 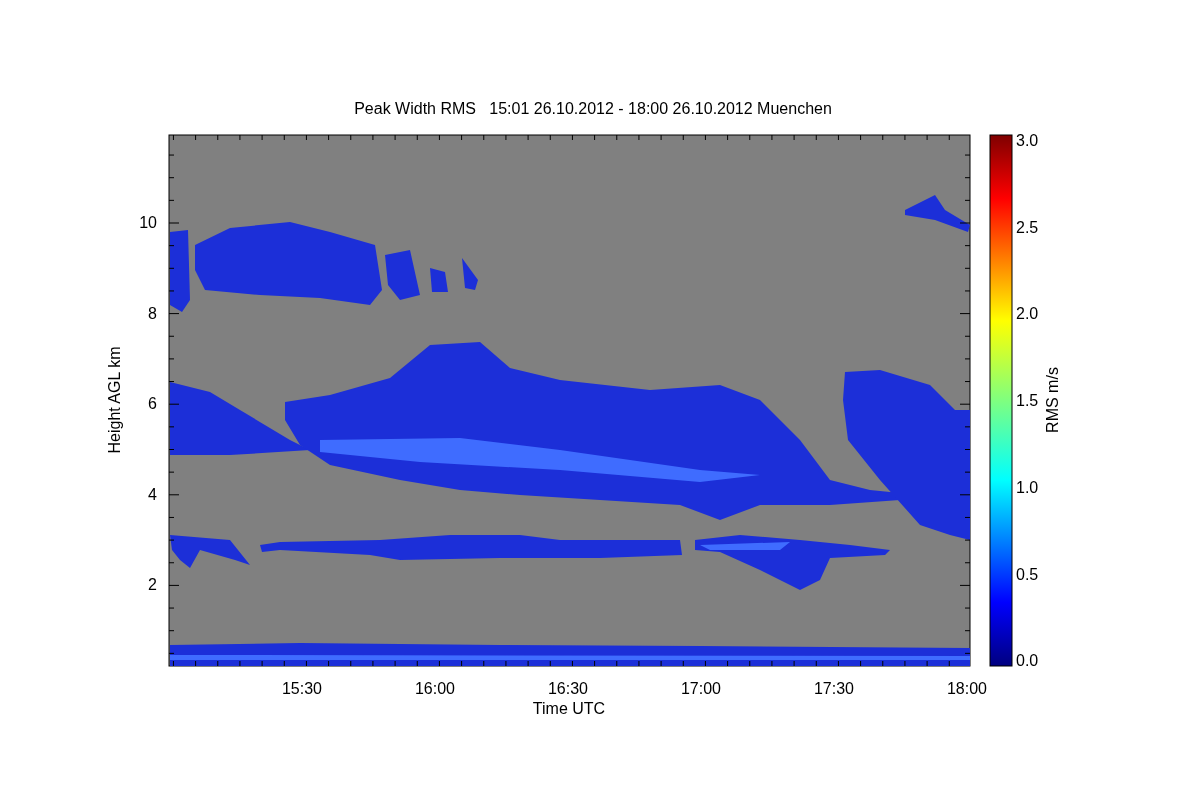 I want to click on y-axis-label: Height AGL km, so click(x=114, y=400).